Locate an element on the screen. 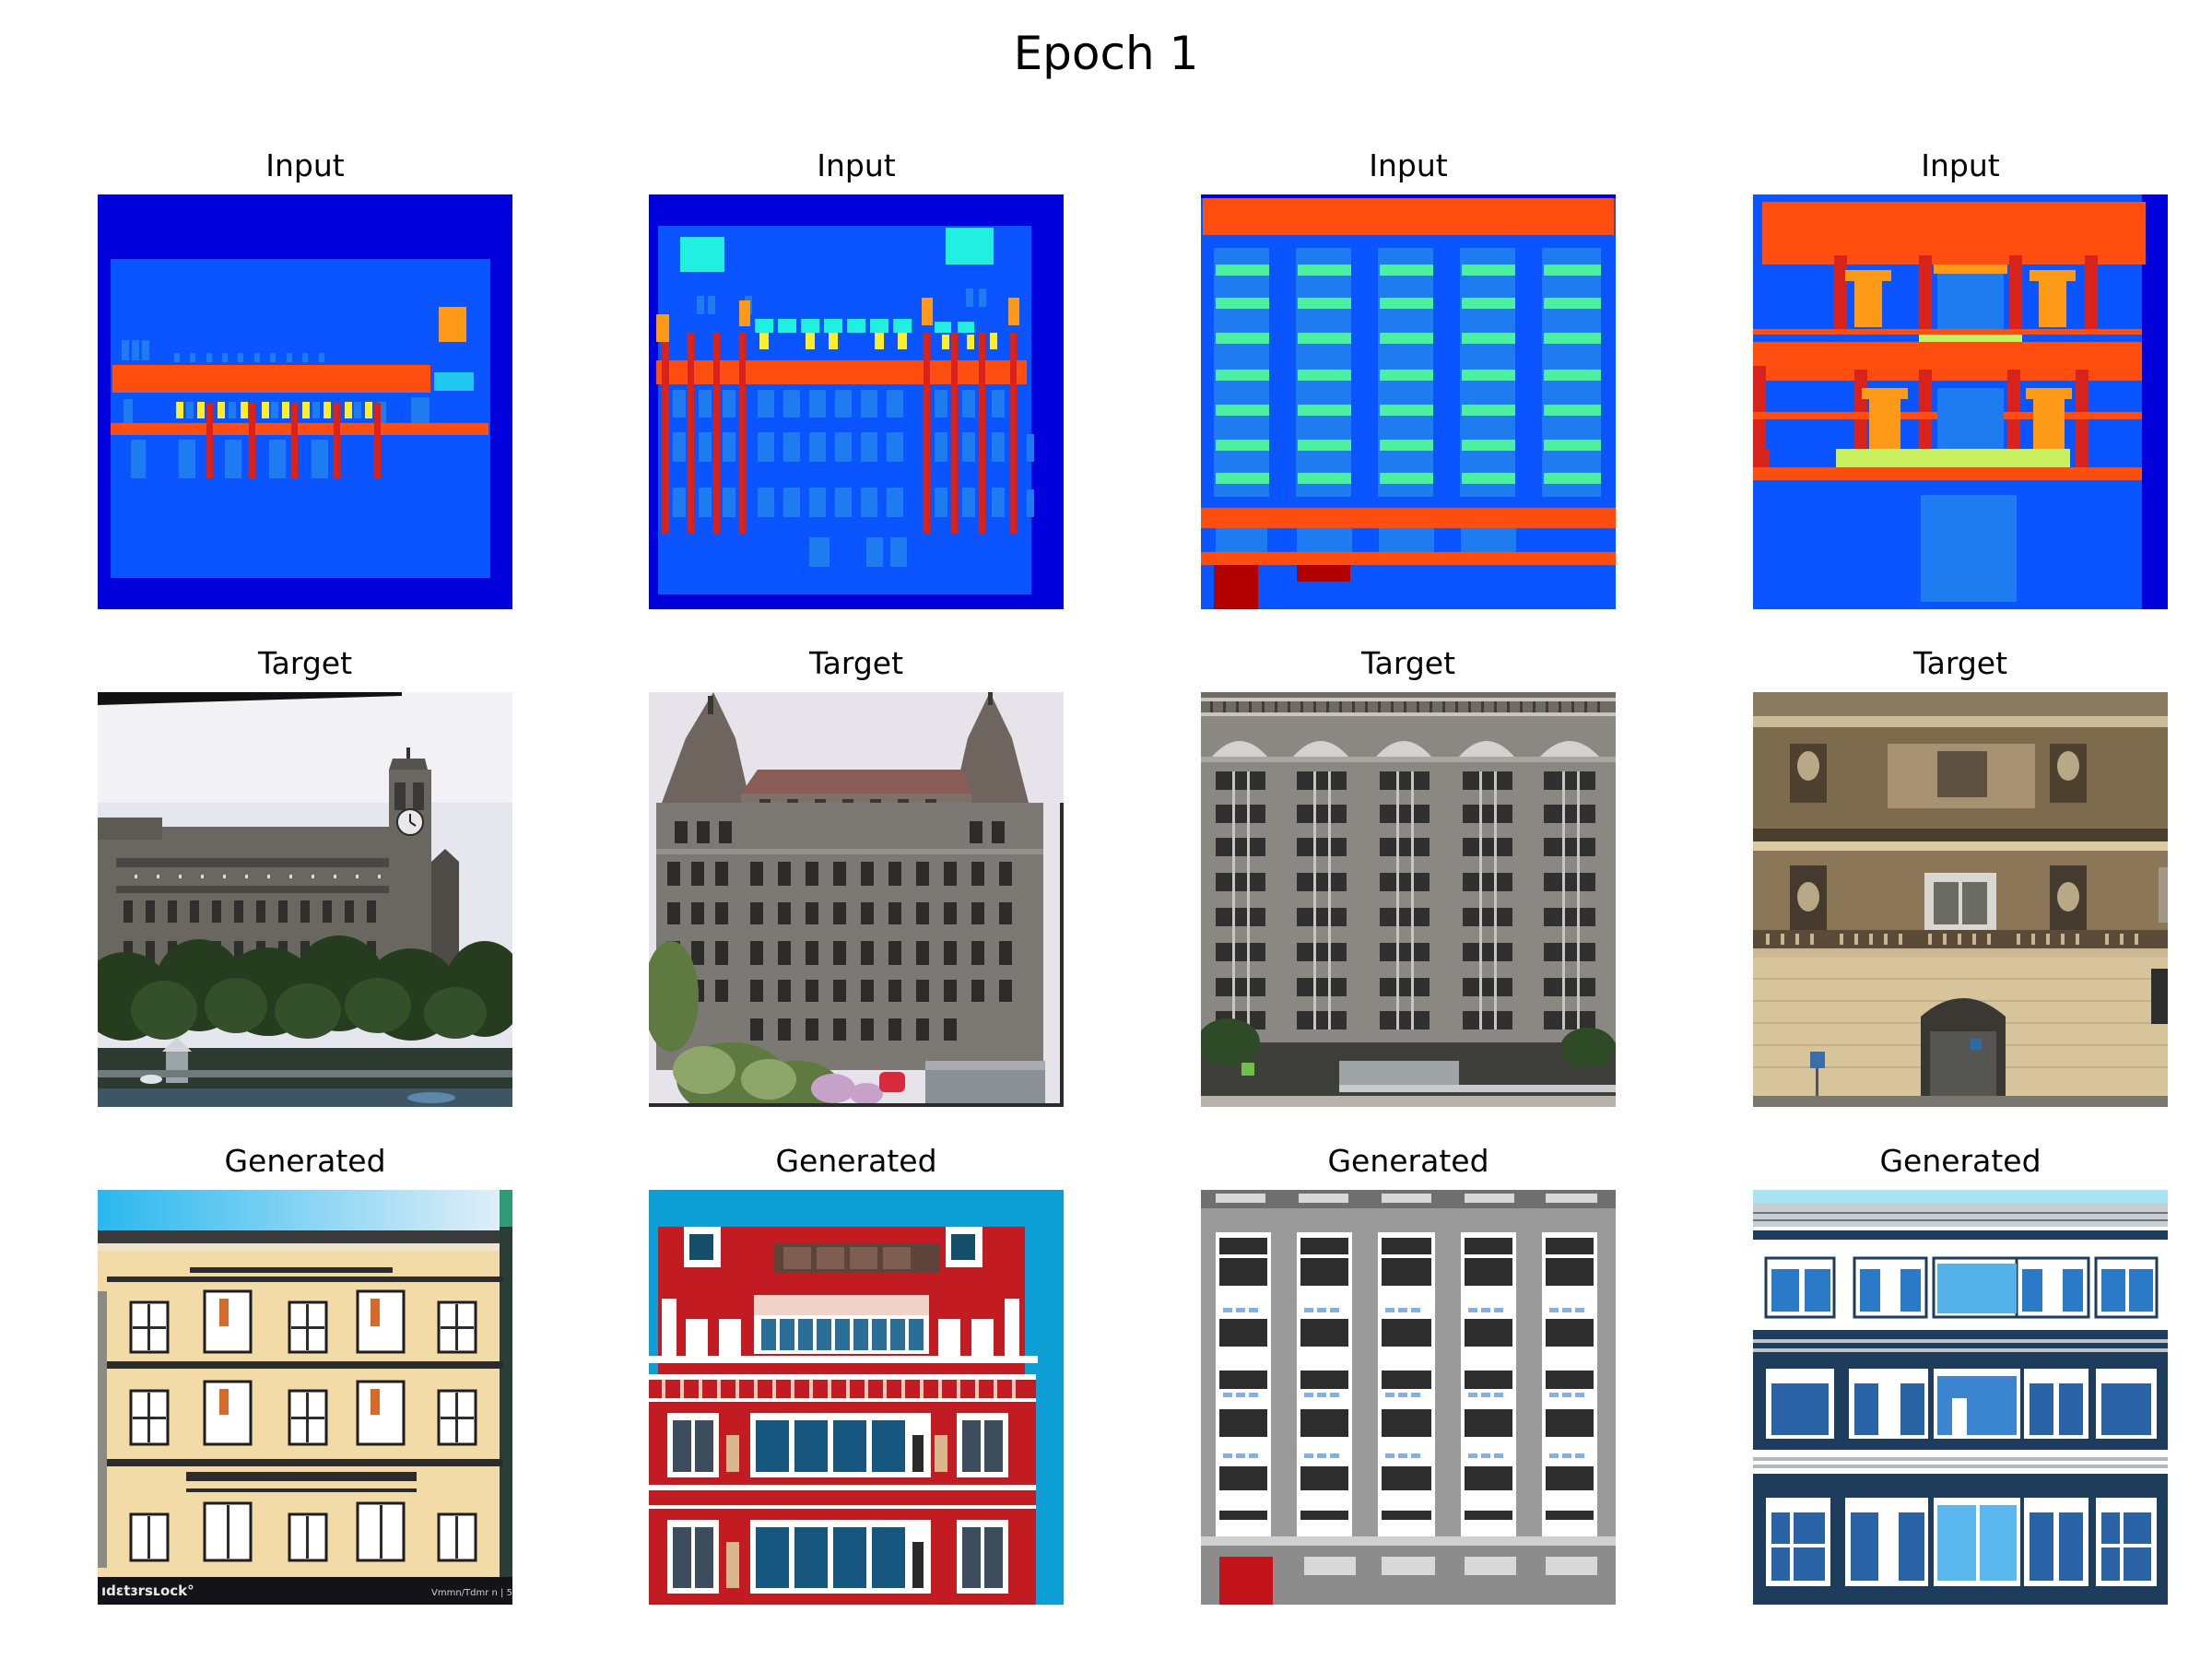 This screenshot has height=1659, width=2212. figure-title: Epoch 1 is located at coordinates (1106, 53).